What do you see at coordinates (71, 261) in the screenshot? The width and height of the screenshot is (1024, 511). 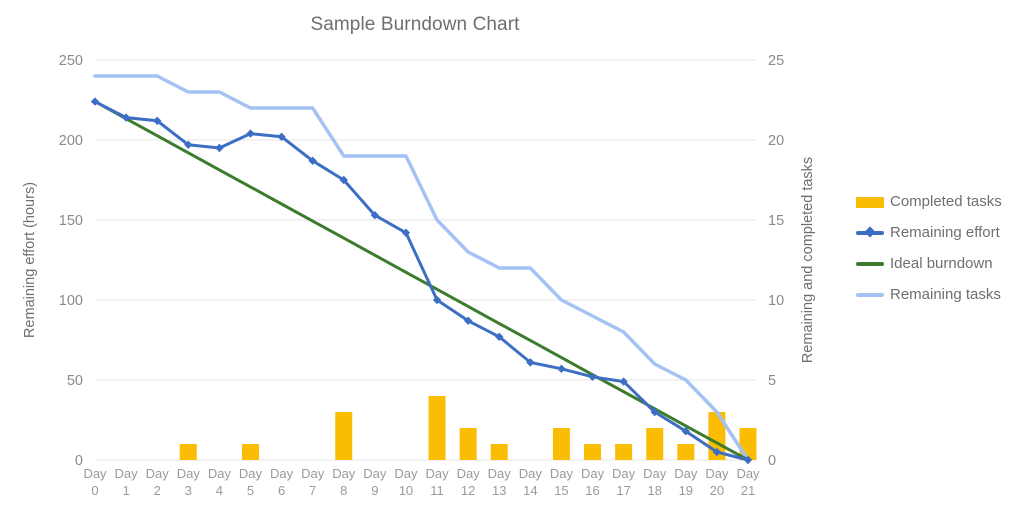 I see `left-axis-ticks: 0 50 100 150 200 250` at bounding box center [71, 261].